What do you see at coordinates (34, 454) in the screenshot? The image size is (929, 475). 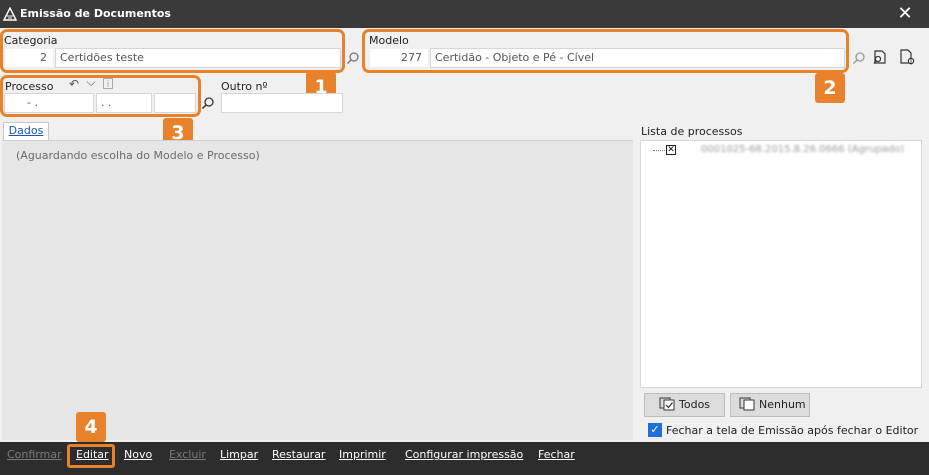 I see `confirmar-button: Confirmar` at bounding box center [34, 454].